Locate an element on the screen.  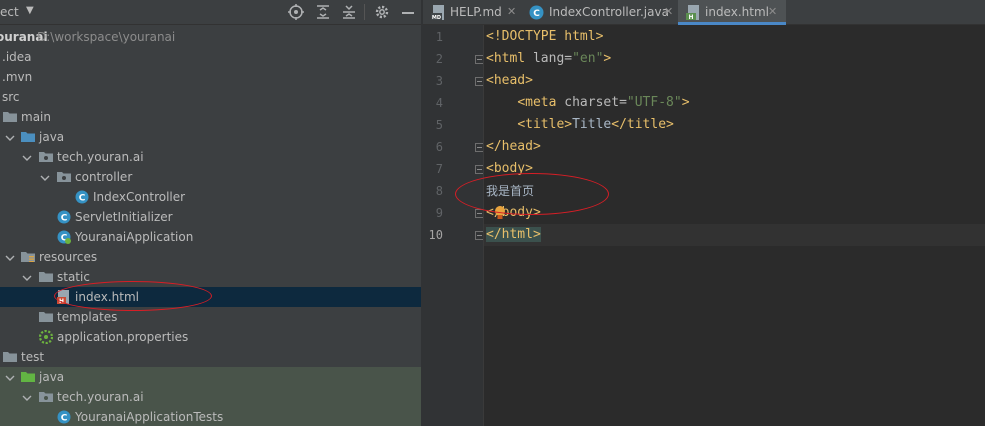
tree-item-application-tests: C YouranaiApplicationTests is located at coordinates (210, 416).